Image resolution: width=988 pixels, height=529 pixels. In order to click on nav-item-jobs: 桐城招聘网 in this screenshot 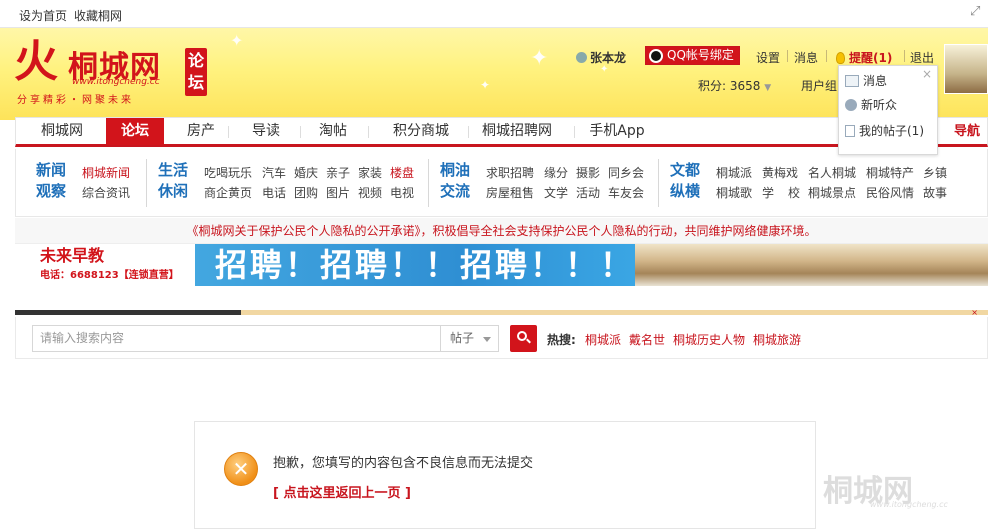, I will do `click(517, 131)`.